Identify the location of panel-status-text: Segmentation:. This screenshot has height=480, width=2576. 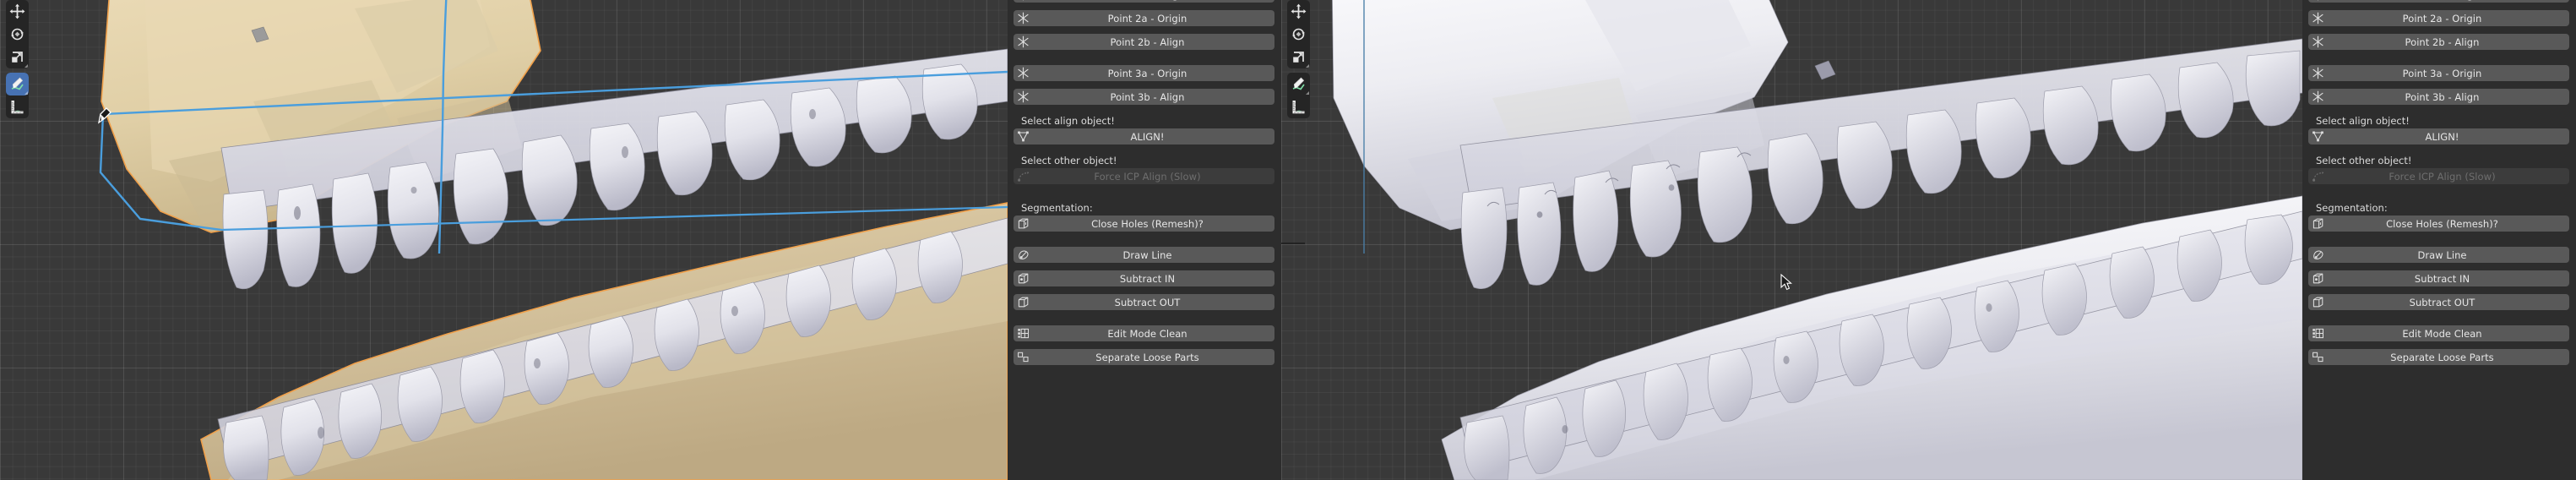
(2352, 207).